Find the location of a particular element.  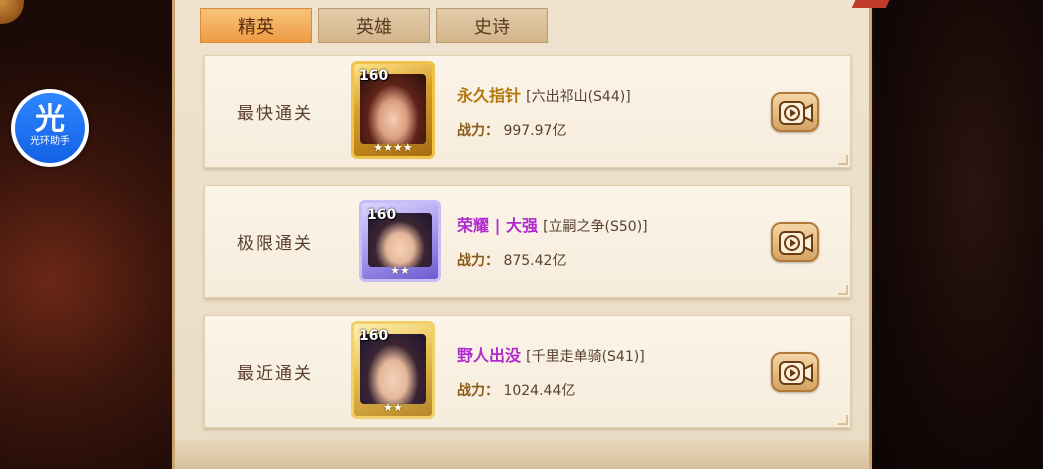

tab-epic: 史诗 is located at coordinates (492, 25).